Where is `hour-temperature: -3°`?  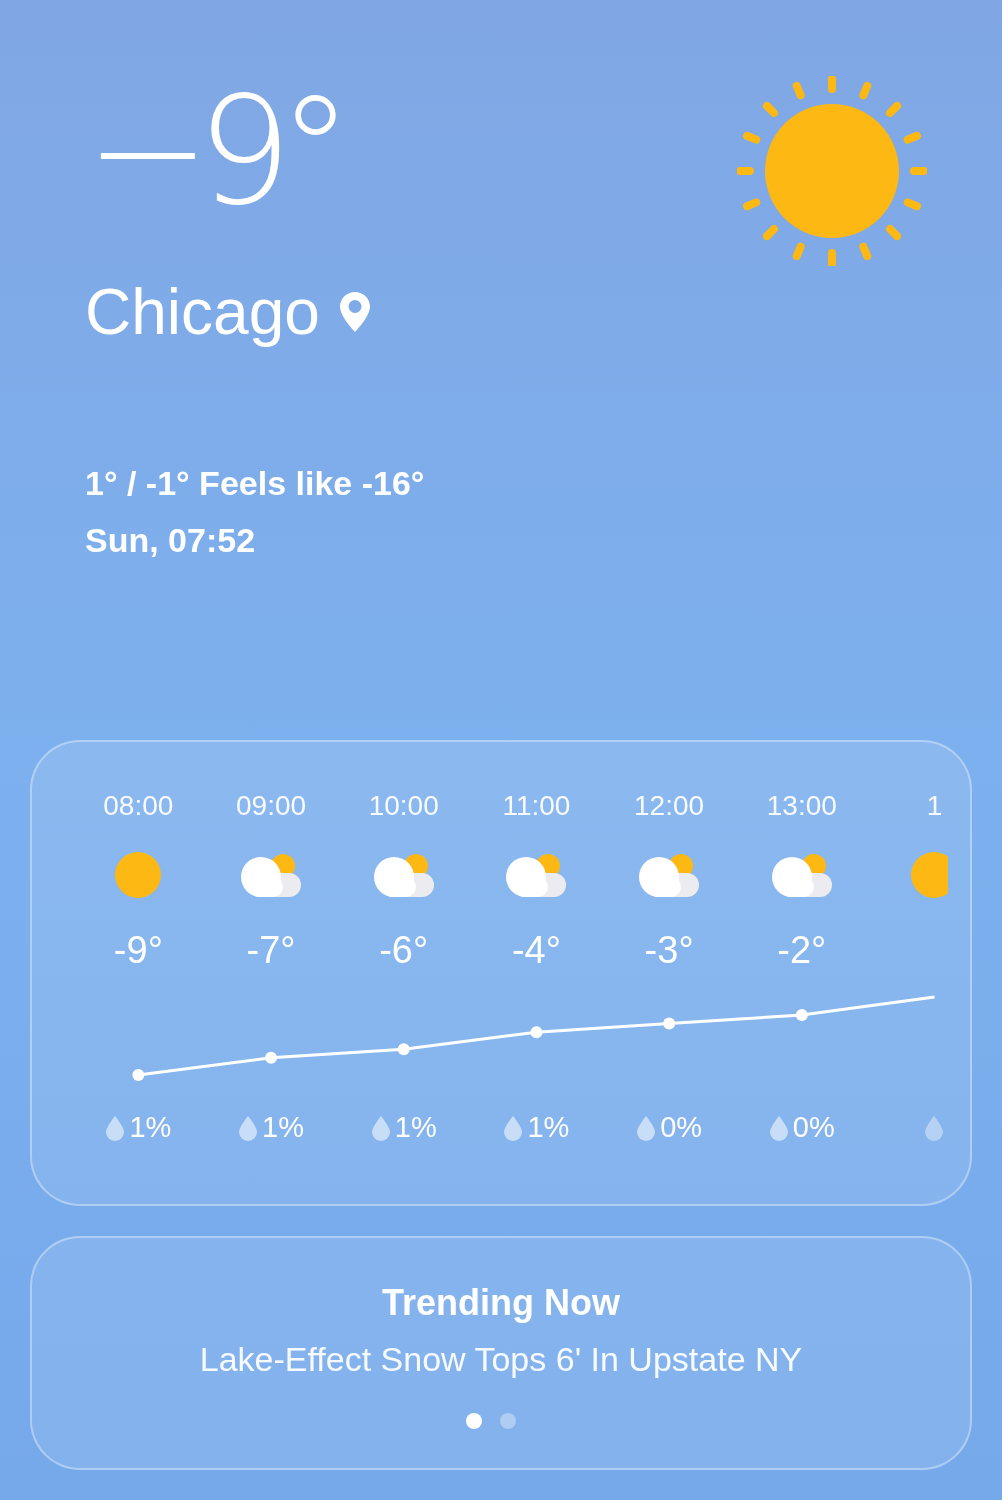 hour-temperature: -3° is located at coordinates (669, 950).